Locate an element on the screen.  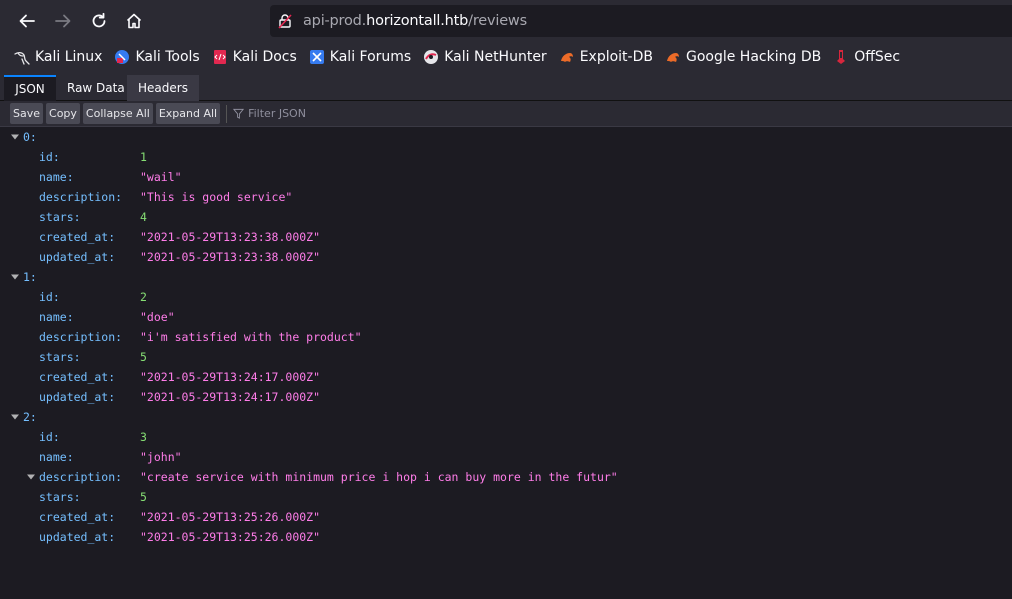
json-value: "2021-05-29T13:25:26.000Z" is located at coordinates (230, 537).